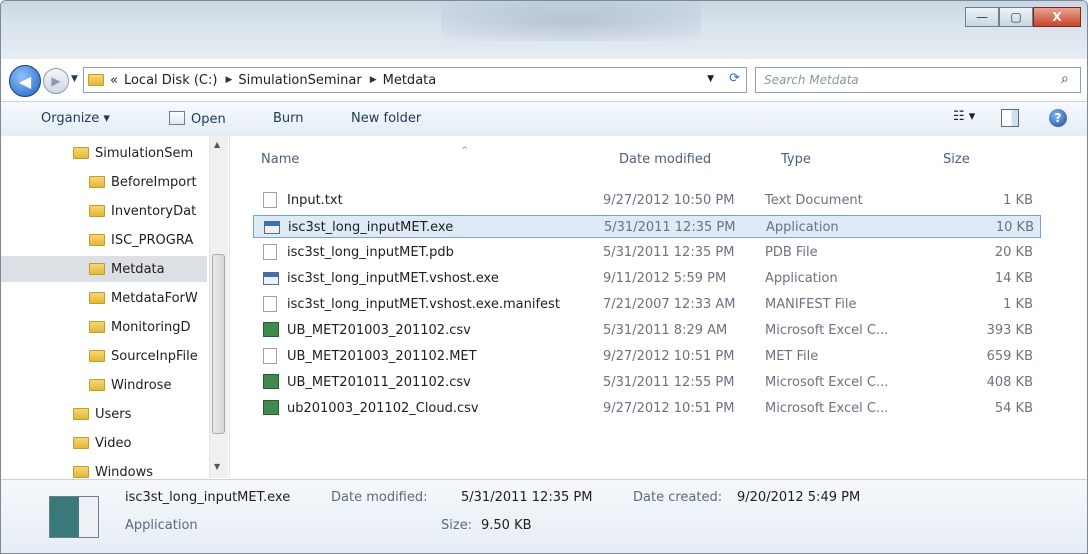 This screenshot has height=554, width=1088. Describe the element at coordinates (154, 211) in the screenshot. I see `tree-item-label: InventoryDat` at that location.